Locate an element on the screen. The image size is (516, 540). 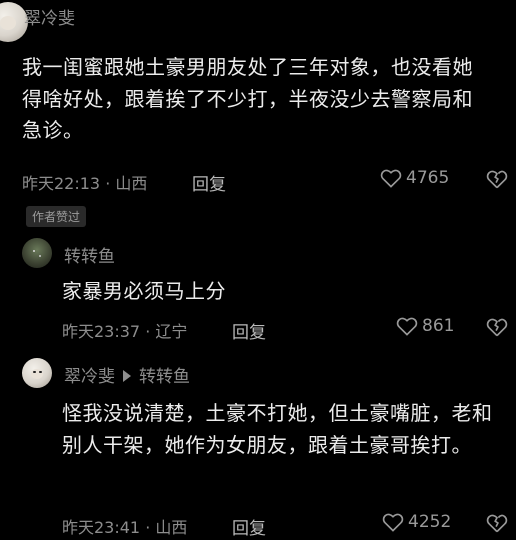
like-button: 861 is located at coordinates (425, 326).